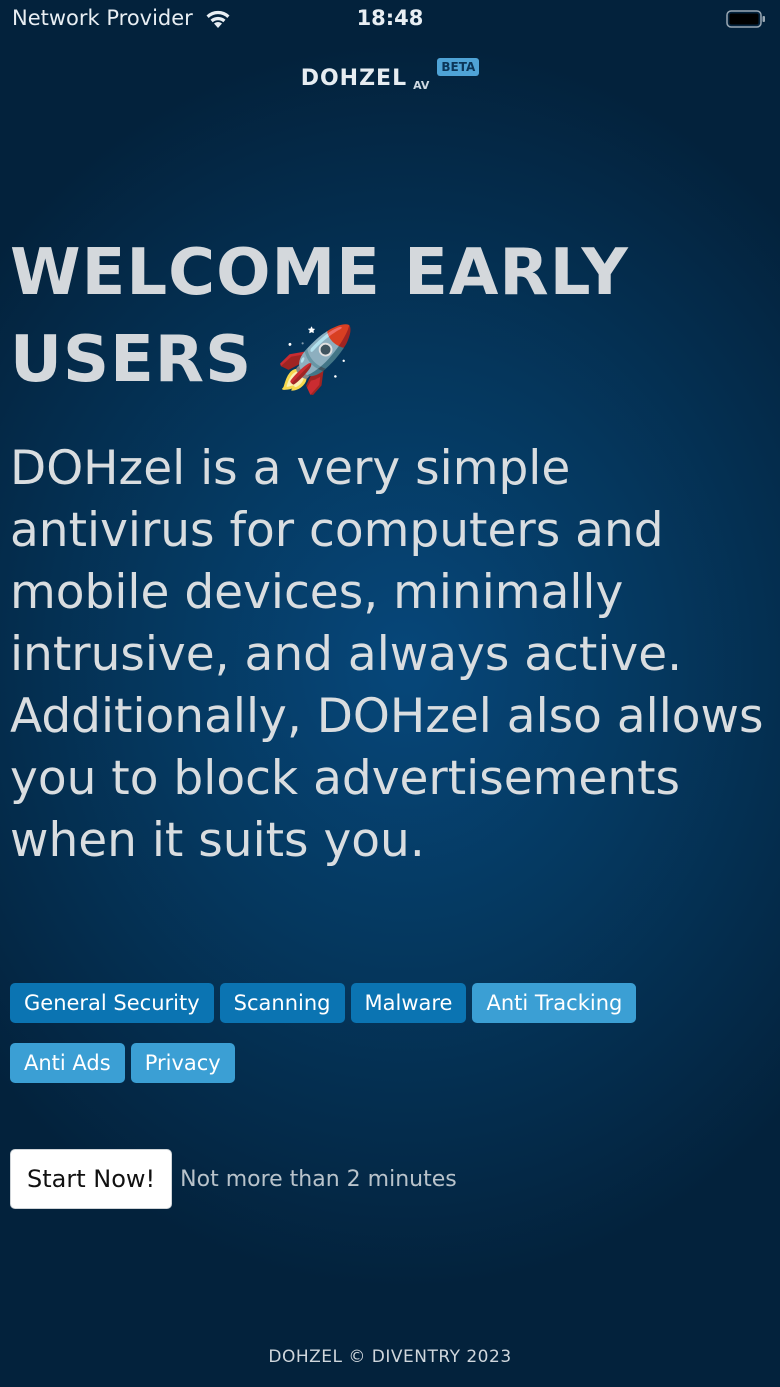 The image size is (780, 1387). I want to click on cta-row: Start Now! Not more than 2 minutes, so click(233, 1179).